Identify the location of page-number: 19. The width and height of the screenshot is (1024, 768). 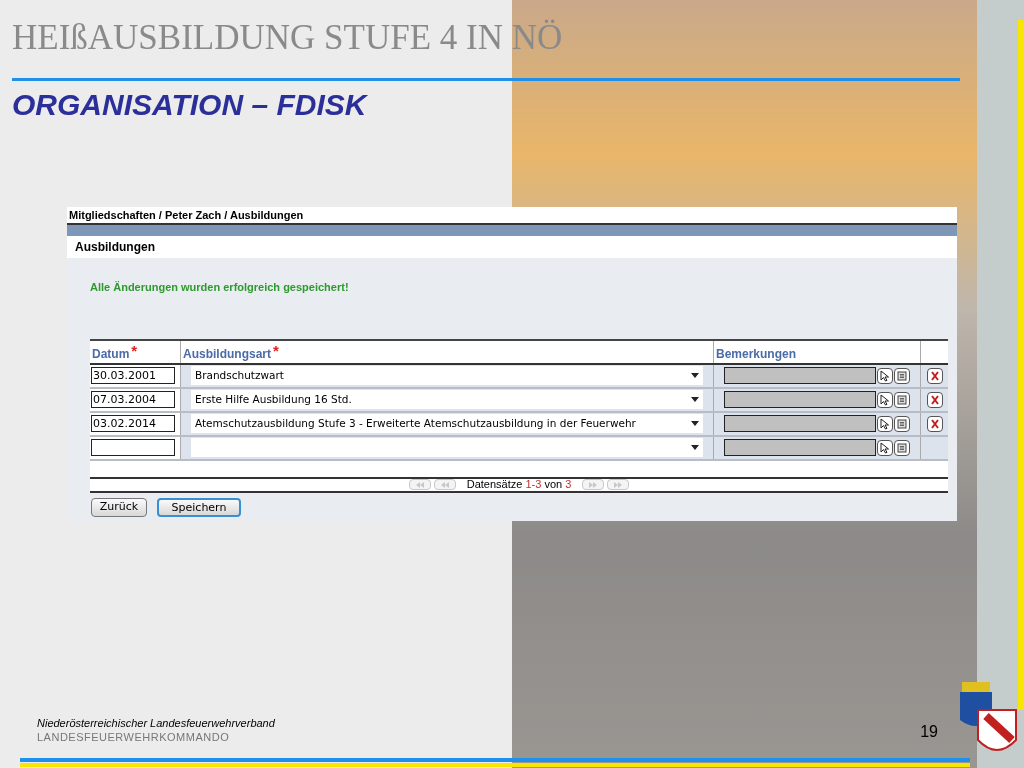
(929, 732).